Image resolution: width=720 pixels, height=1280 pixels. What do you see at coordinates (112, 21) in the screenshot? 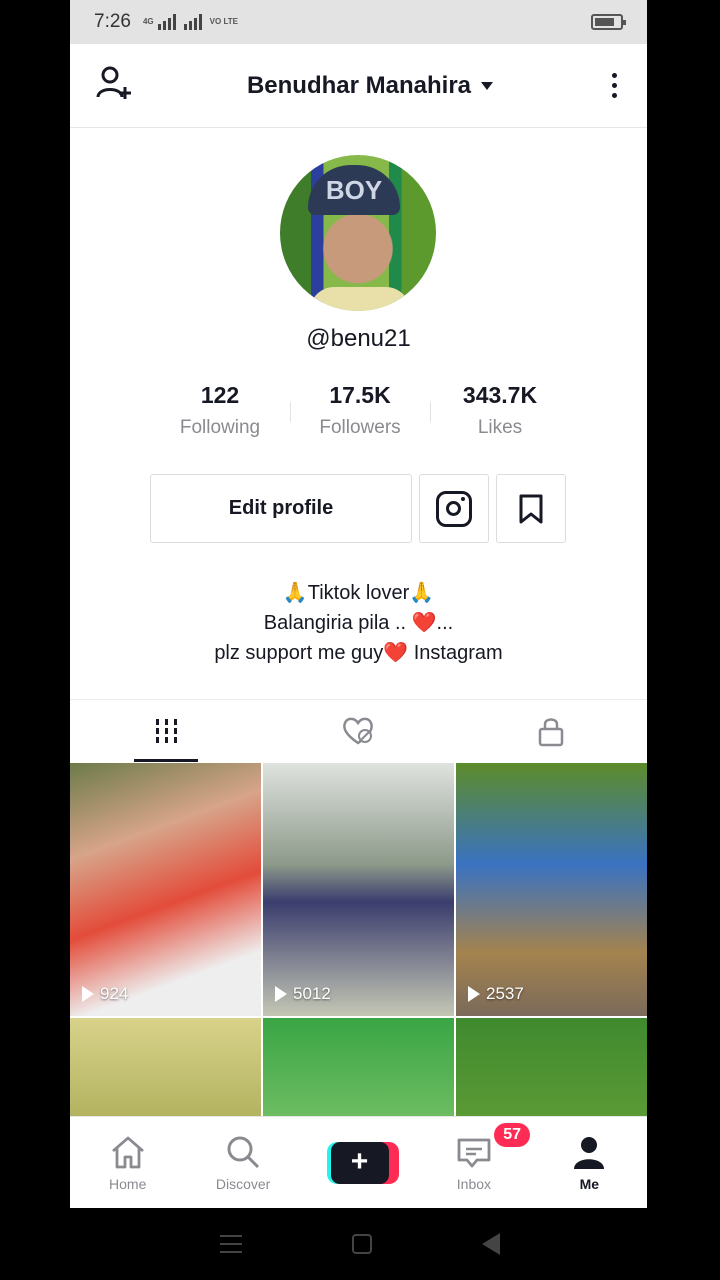
I see `status-time: 7:26` at bounding box center [112, 21].